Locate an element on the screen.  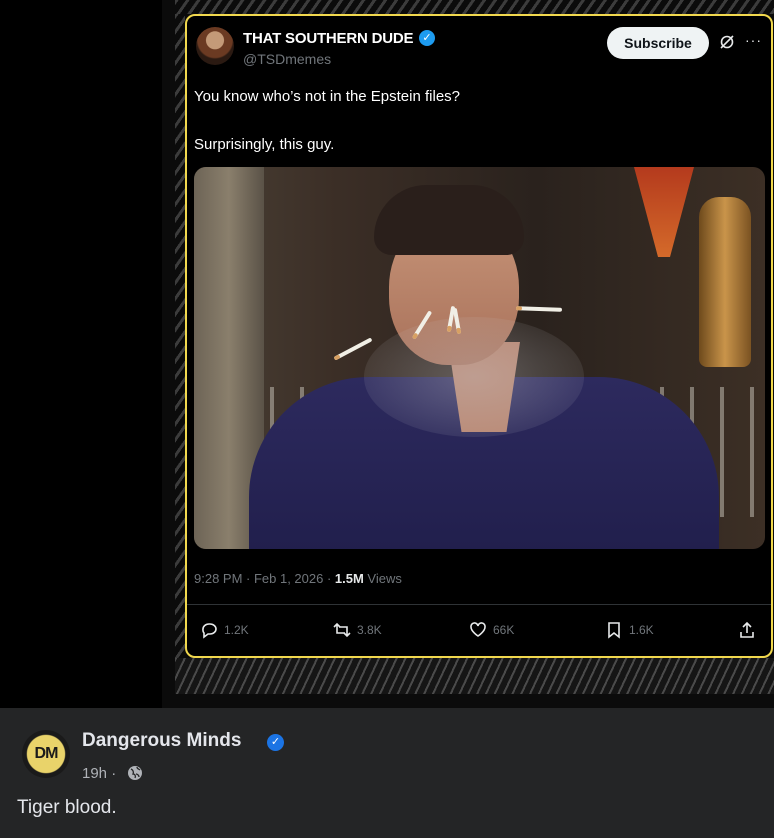
photo-man-hair is located at coordinates (449, 220).